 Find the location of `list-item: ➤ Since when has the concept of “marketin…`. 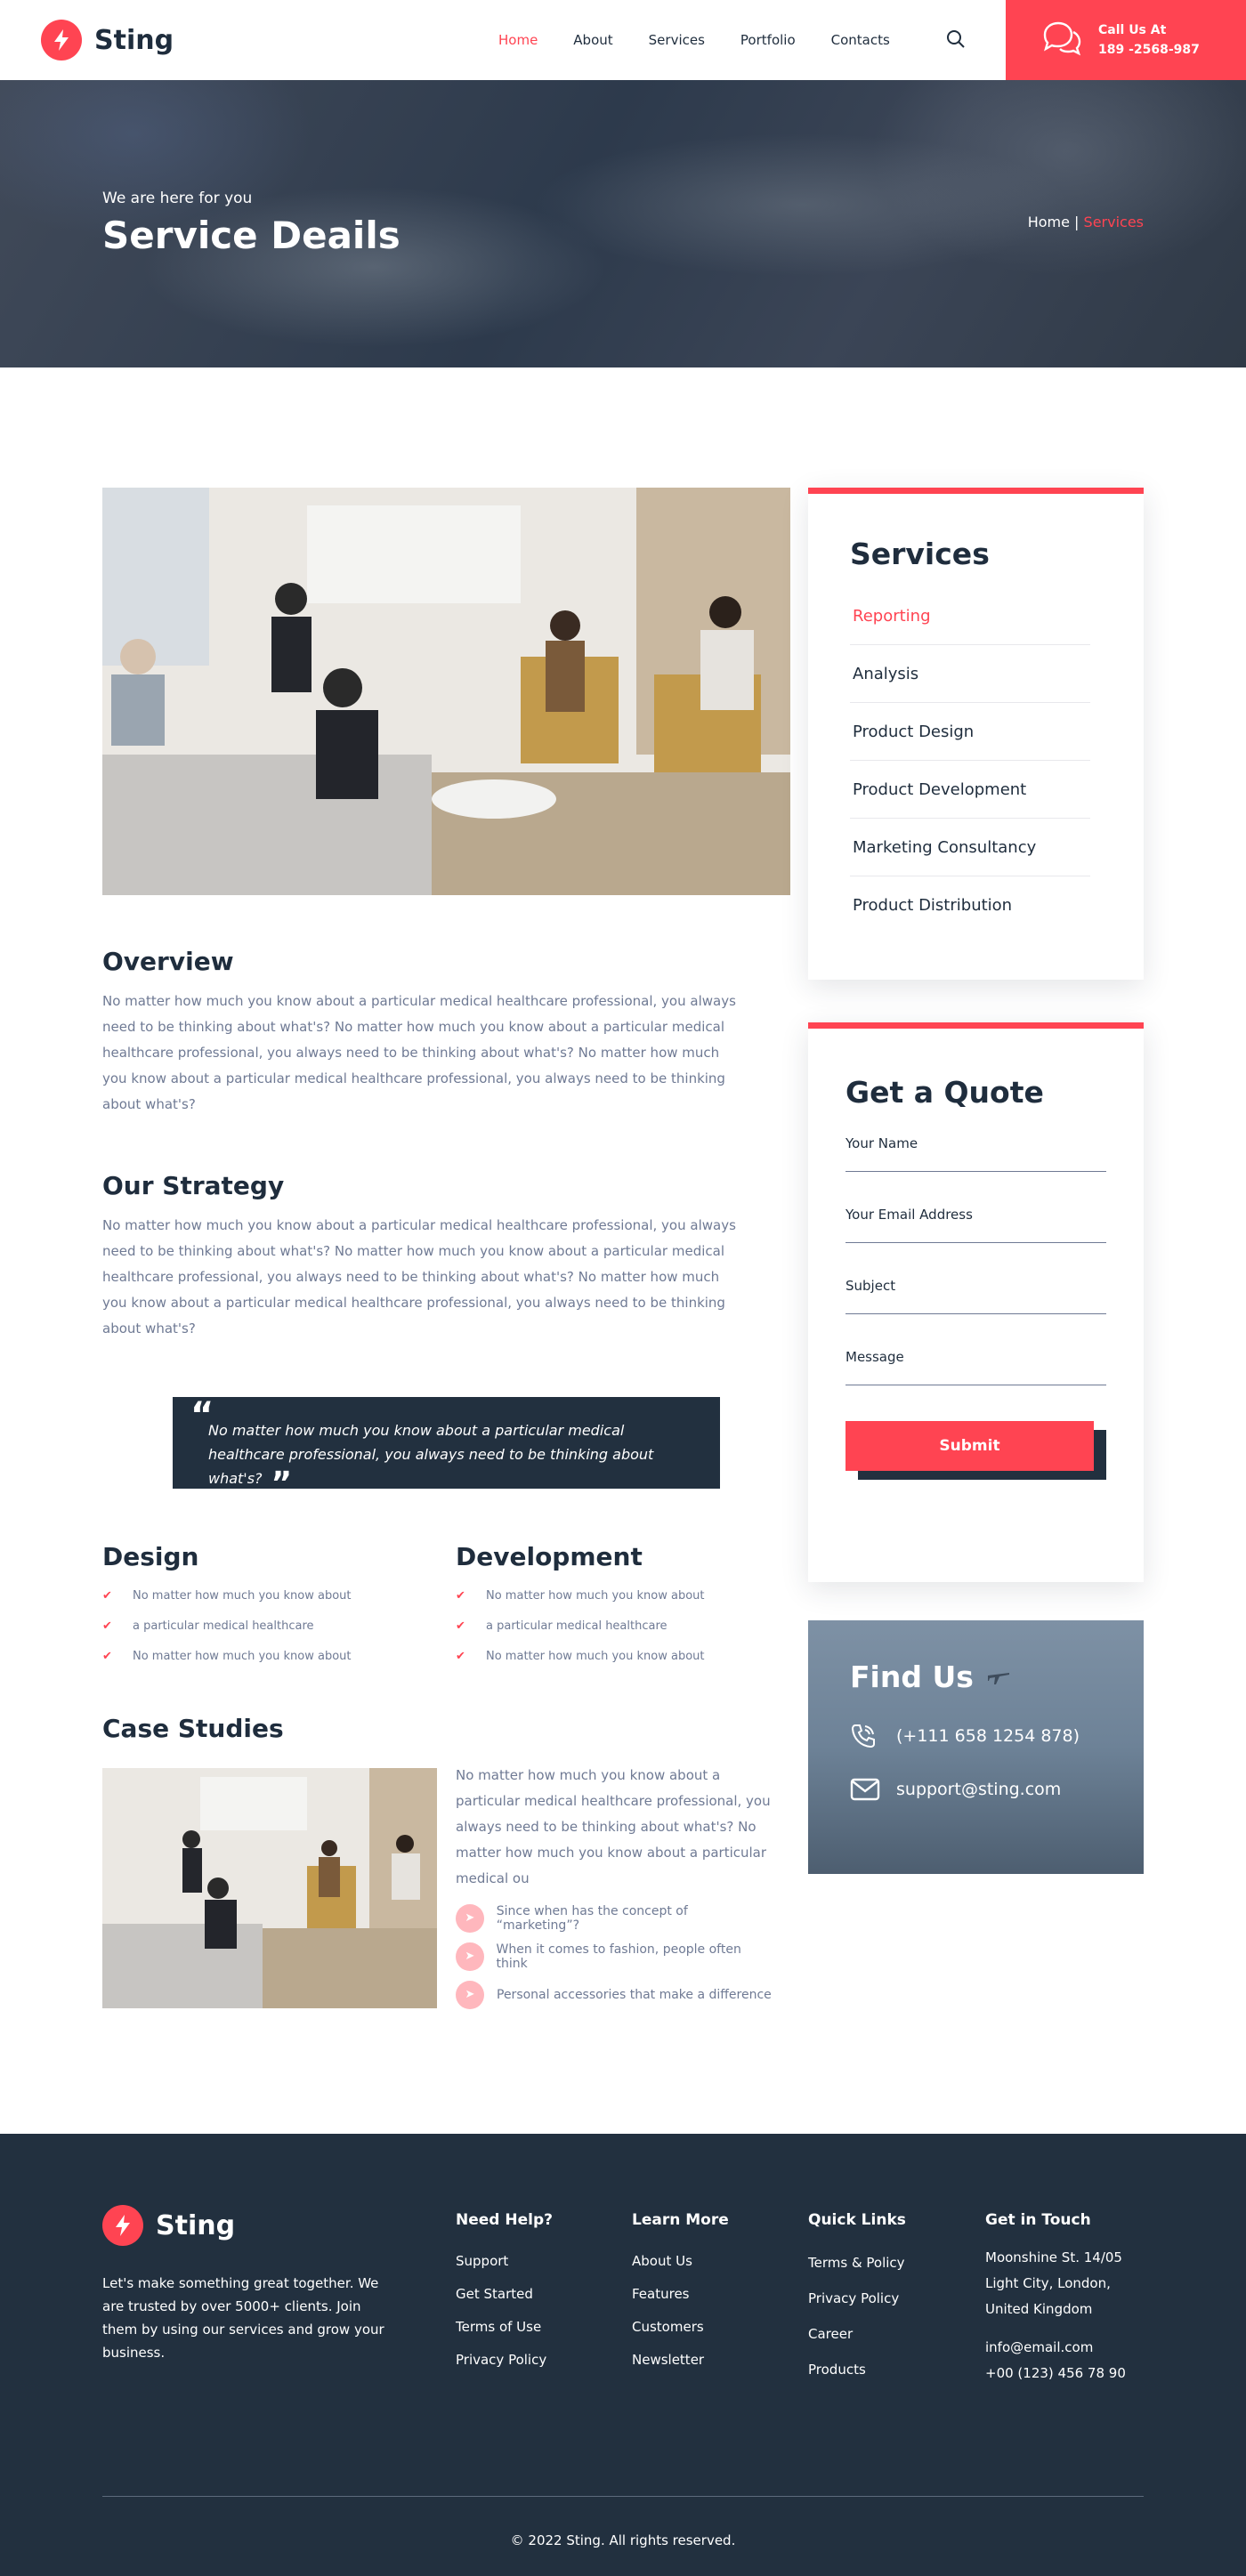

list-item: ➤ Since when has the concept of “marketin… is located at coordinates (615, 1918).